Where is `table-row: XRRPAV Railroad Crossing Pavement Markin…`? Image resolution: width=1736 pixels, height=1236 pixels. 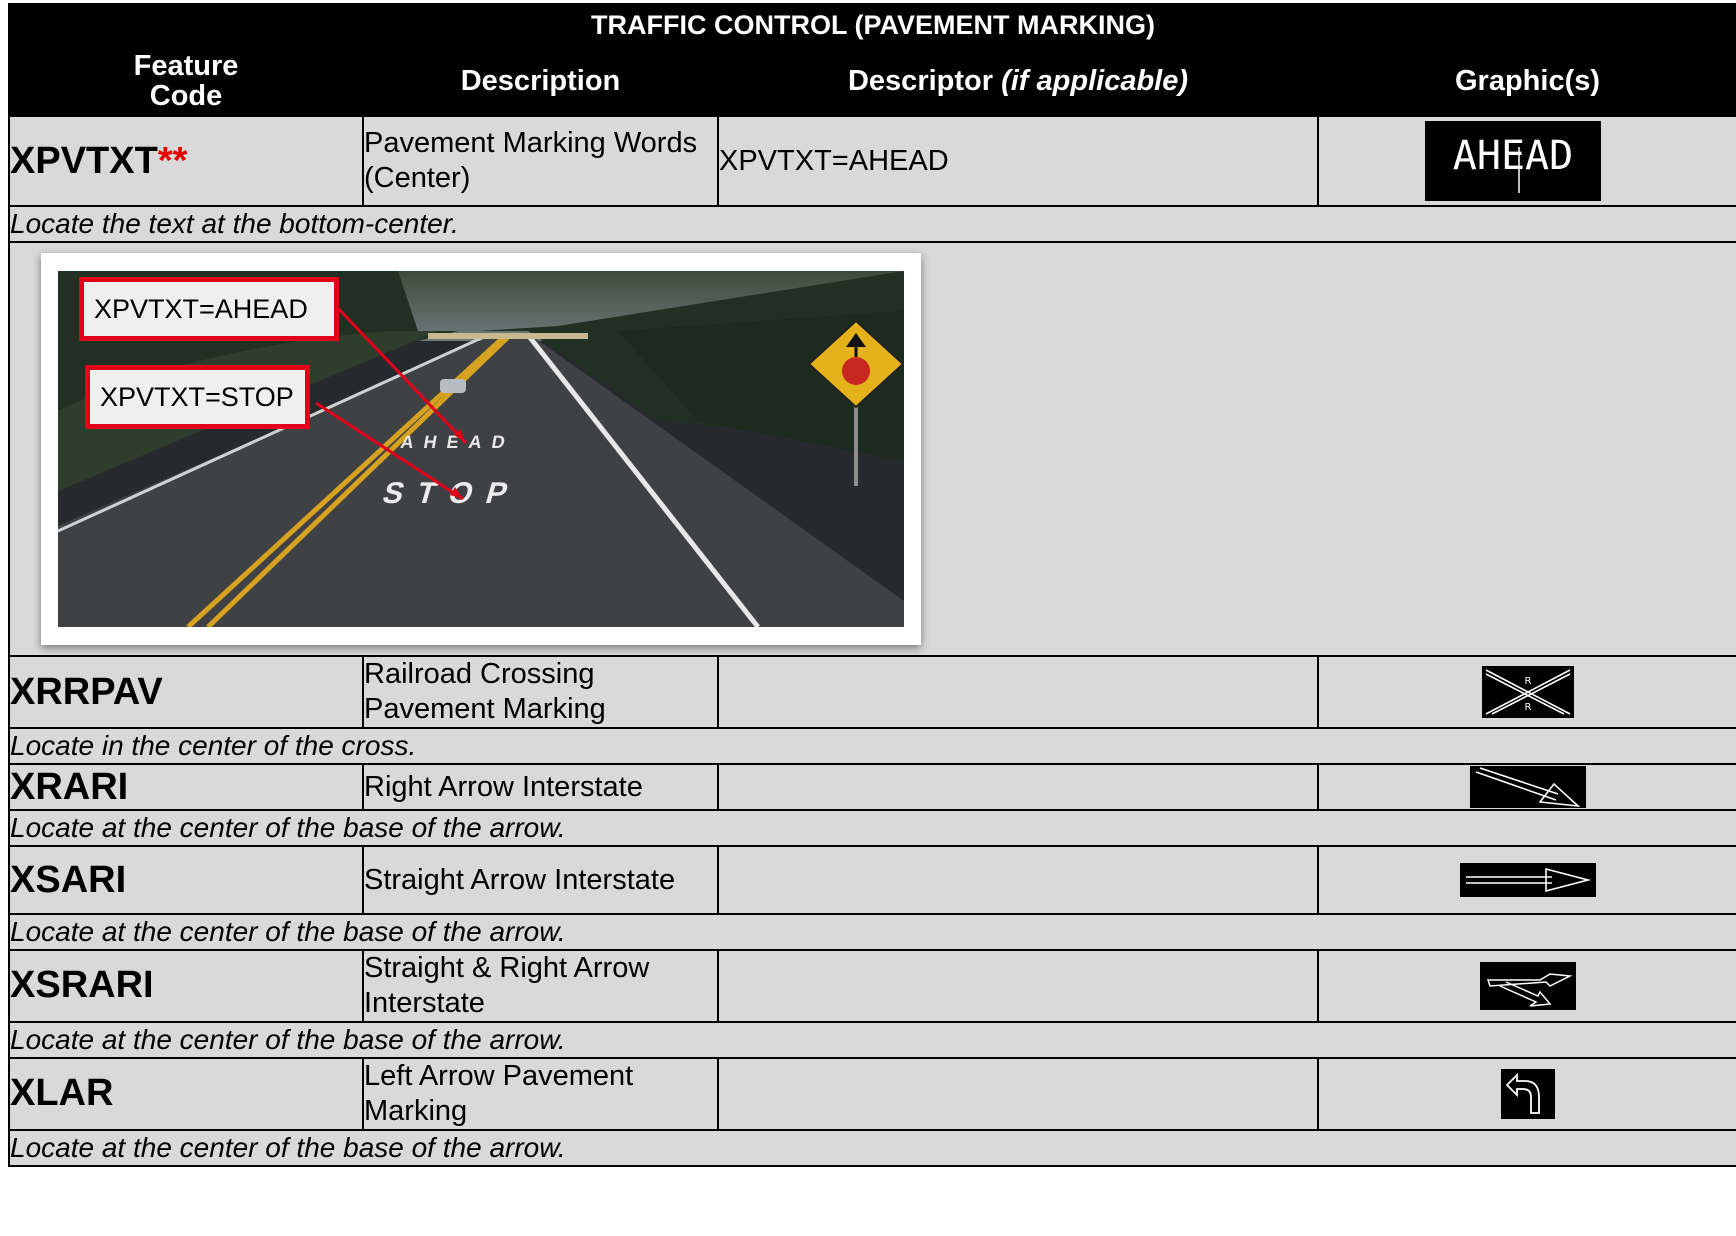 table-row: XRRPAV Railroad Crossing Pavement Markin… is located at coordinates (872, 692).